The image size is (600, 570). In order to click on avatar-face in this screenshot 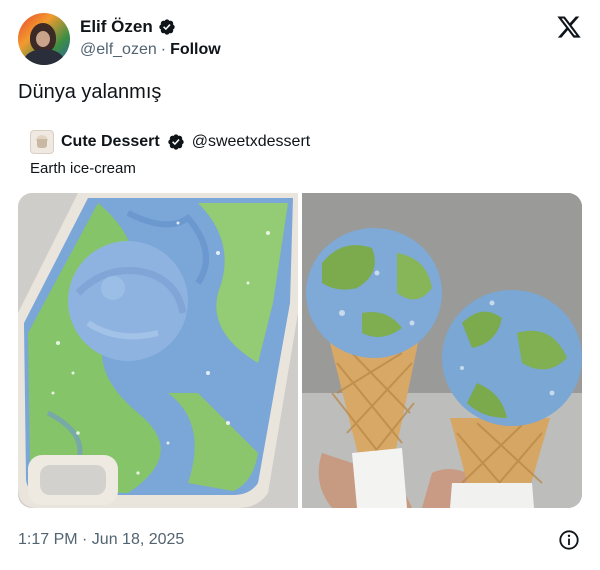, I will do `click(43, 39)`.